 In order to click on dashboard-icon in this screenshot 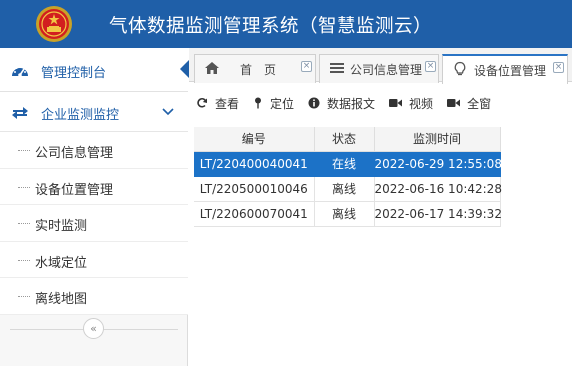, I will do `click(20, 71)`.